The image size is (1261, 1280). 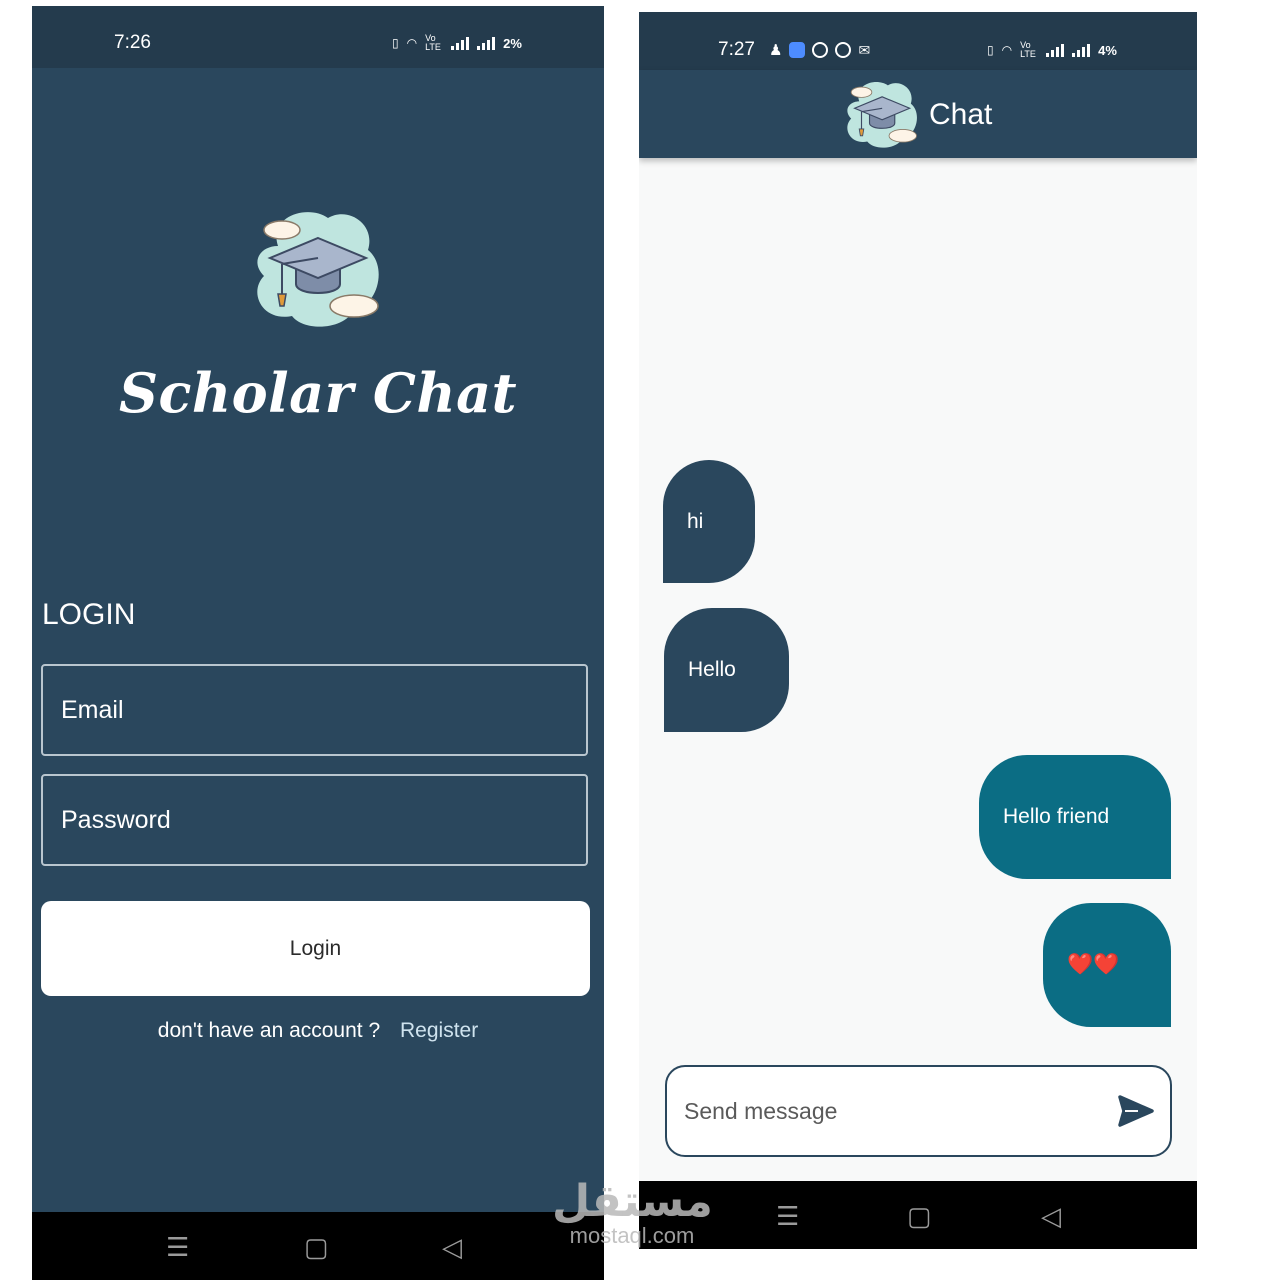 I want to click on chat-title: Chat, so click(x=961, y=114).